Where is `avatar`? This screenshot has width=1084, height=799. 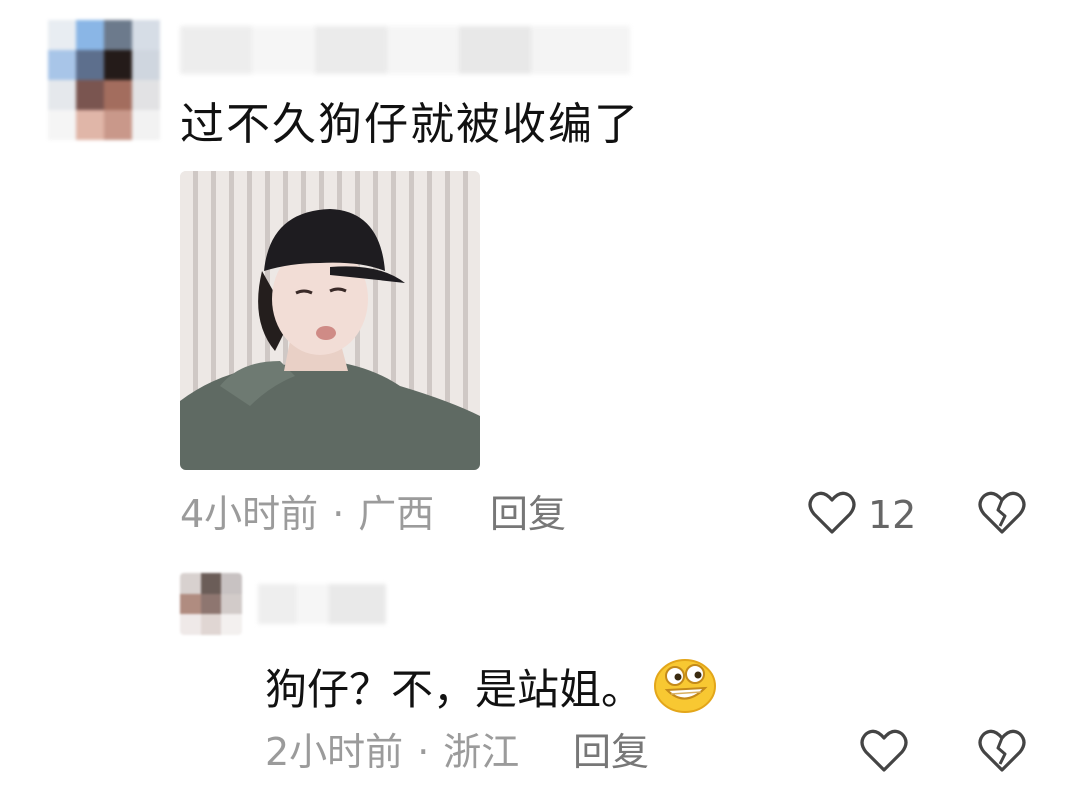
avatar is located at coordinates (104, 80).